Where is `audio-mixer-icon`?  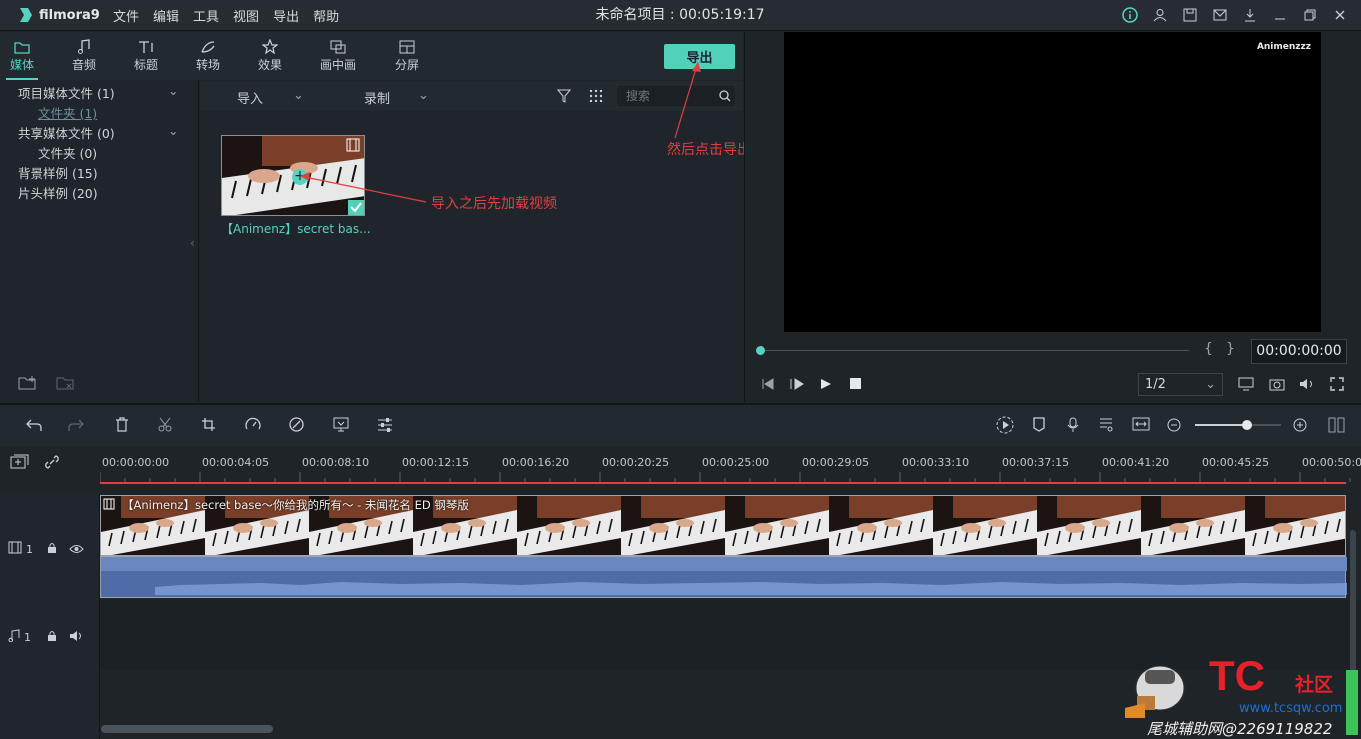 audio-mixer-icon is located at coordinates (1106, 426).